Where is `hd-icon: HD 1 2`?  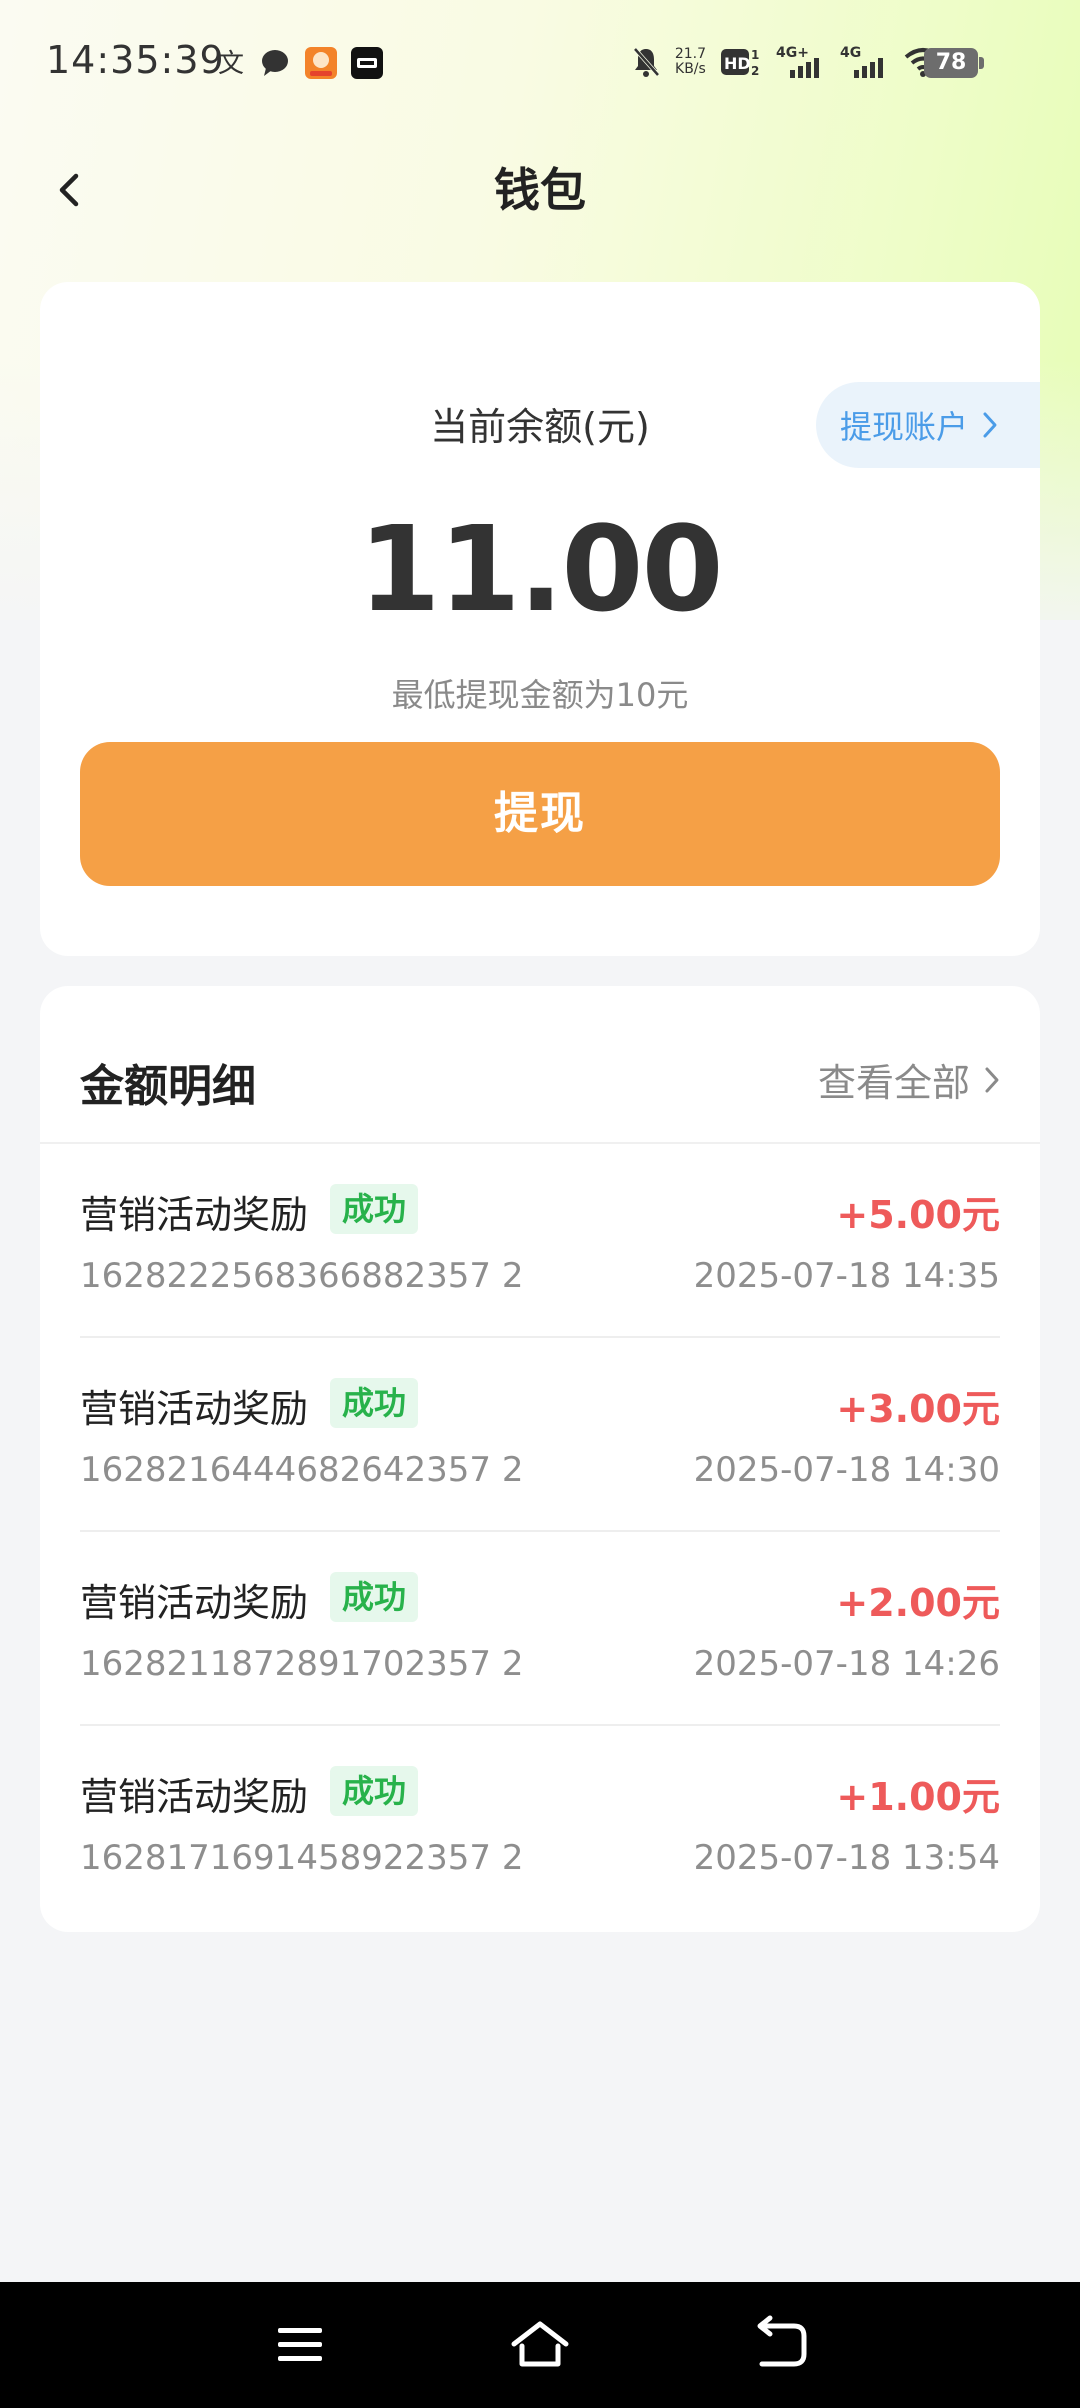 hd-icon: HD 1 2 is located at coordinates (740, 63).